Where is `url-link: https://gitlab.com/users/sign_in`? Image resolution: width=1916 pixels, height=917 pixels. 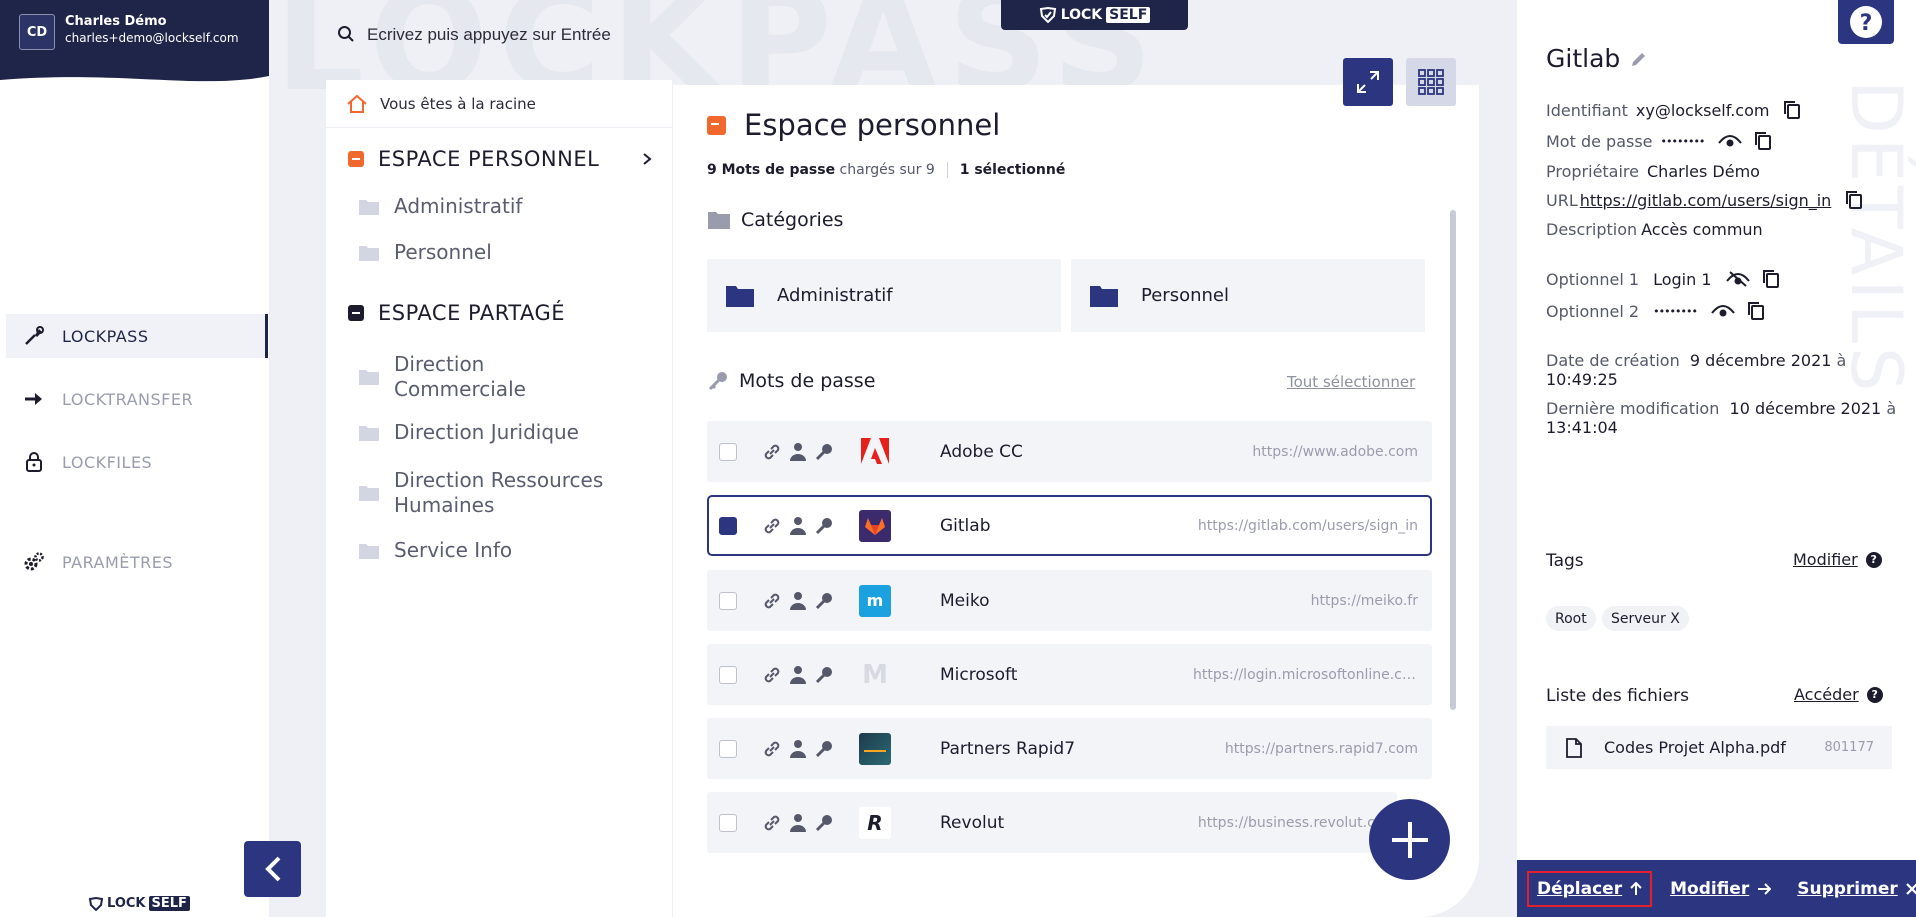
url-link: https://gitlab.com/users/sign_in is located at coordinates (1706, 200).